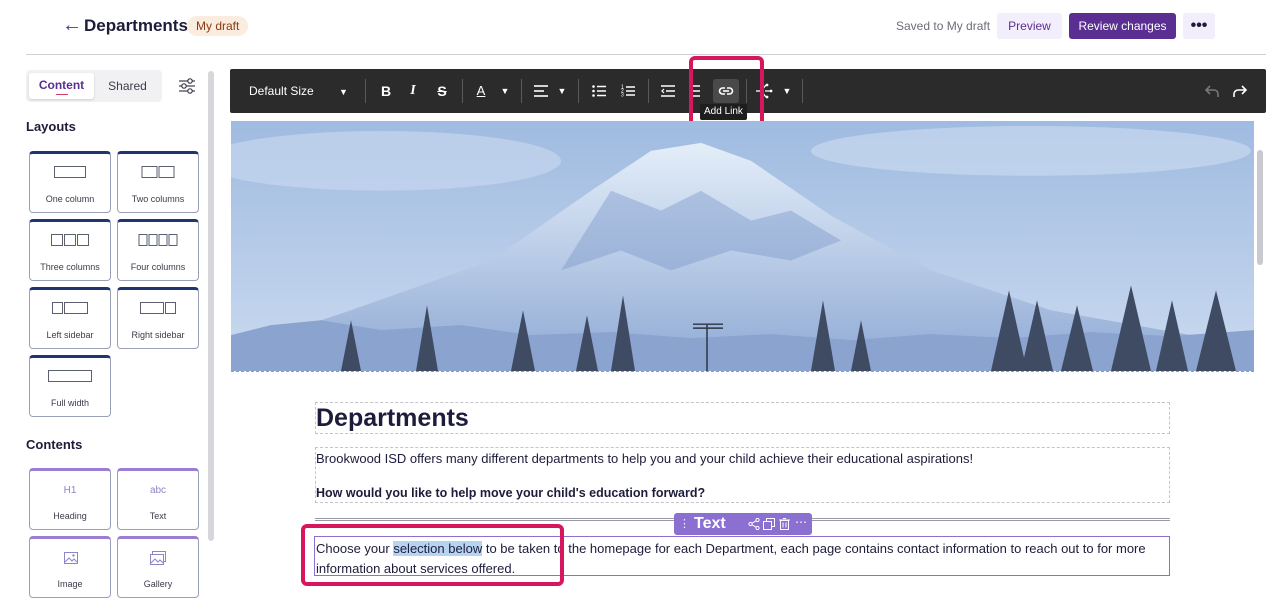 This screenshot has height=606, width=1280. What do you see at coordinates (158, 250) in the screenshot?
I see `layout-four-columns: Four columns` at bounding box center [158, 250].